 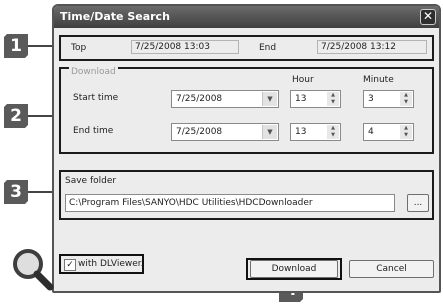 I want to click on dlviewer-option-box: ✓ with DLViewer., so click(x=101, y=264).